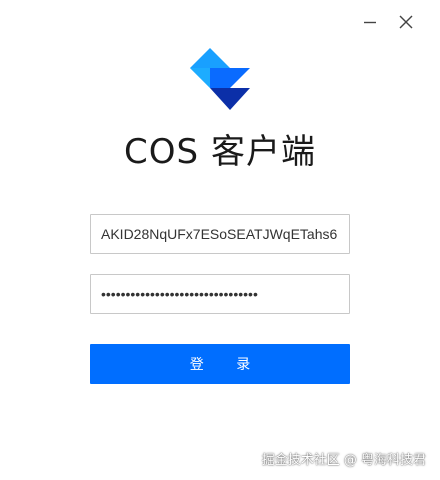 This screenshot has height=480, width=440. I want to click on cos-logo-icon, so click(220, 78).